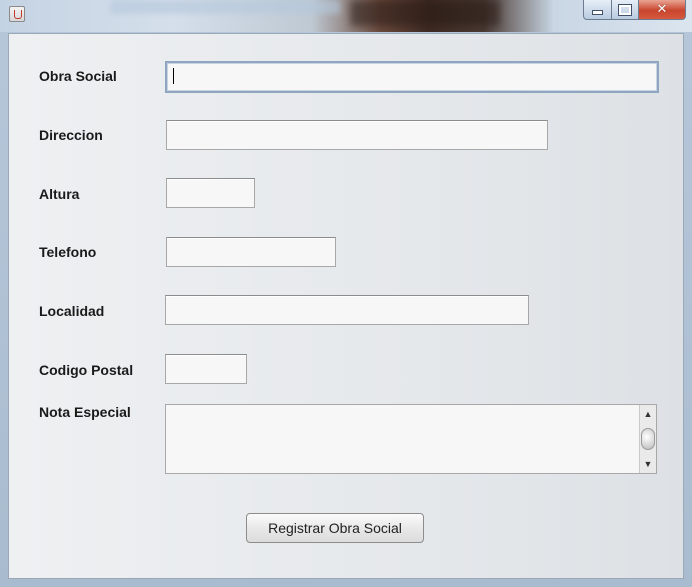  I want to click on codigo-postal-input, so click(206, 369).